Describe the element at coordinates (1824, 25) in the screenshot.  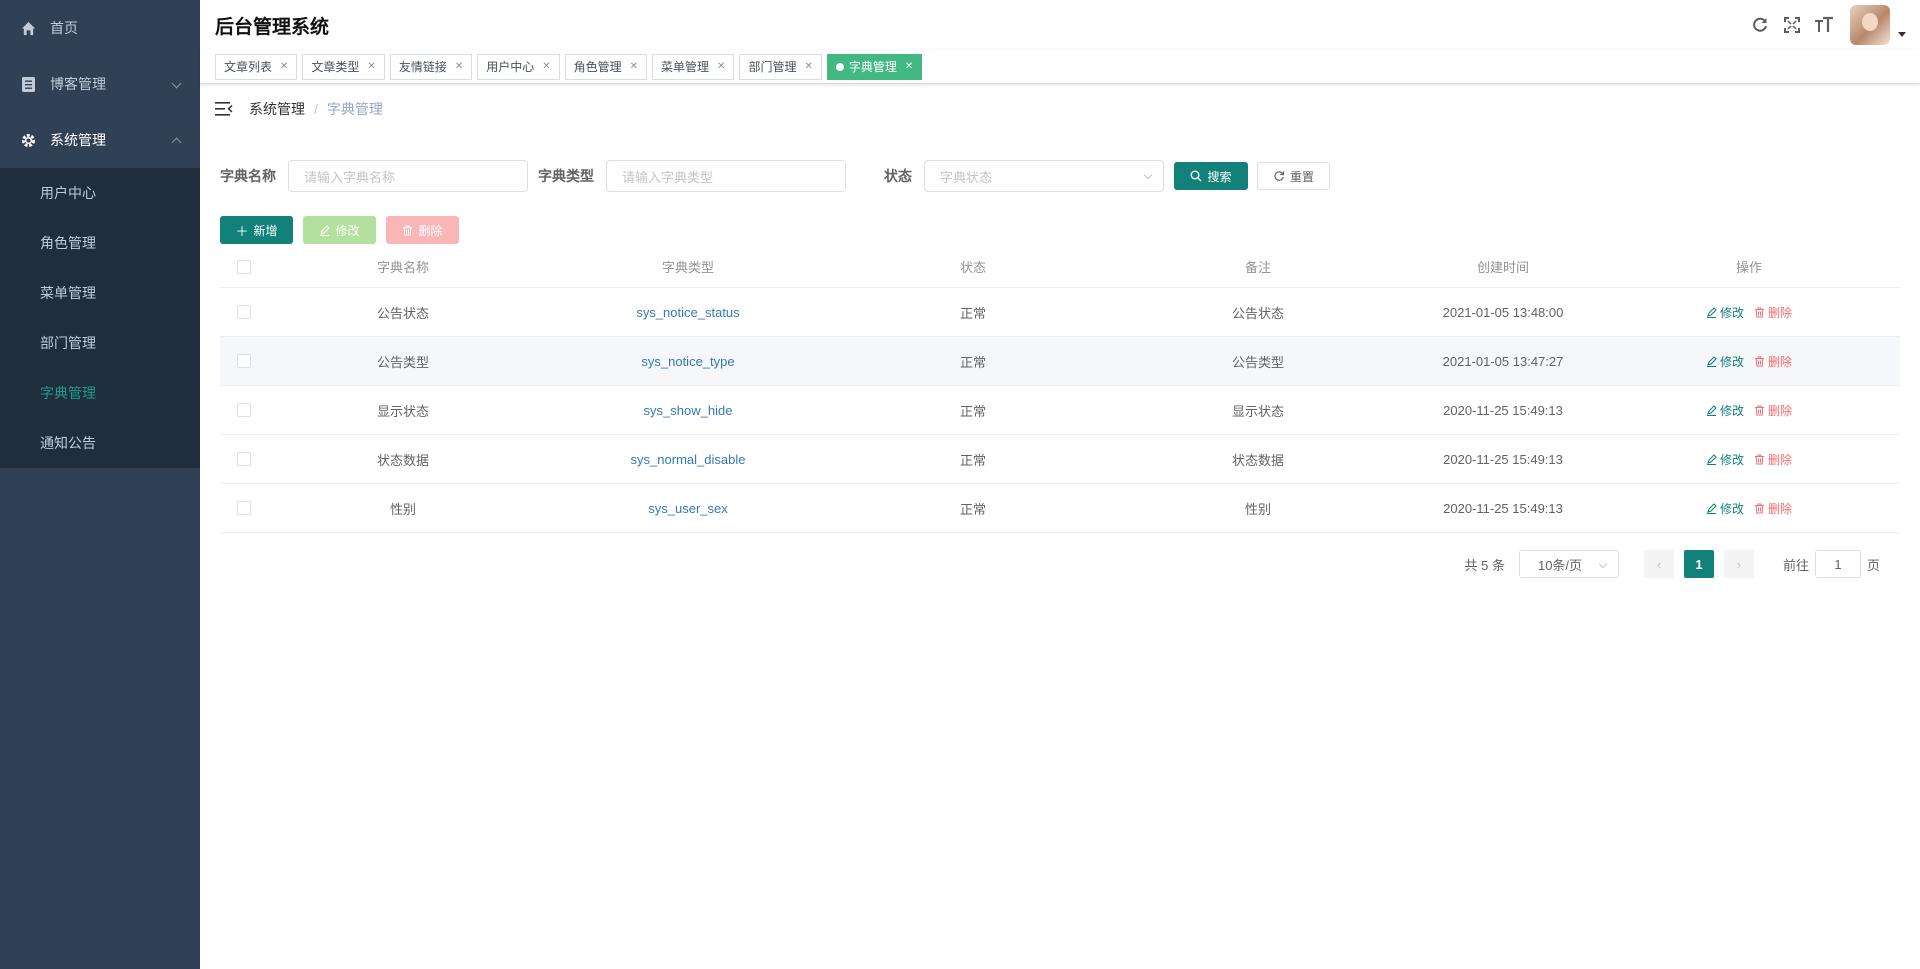
I see `font-size-icon` at that location.